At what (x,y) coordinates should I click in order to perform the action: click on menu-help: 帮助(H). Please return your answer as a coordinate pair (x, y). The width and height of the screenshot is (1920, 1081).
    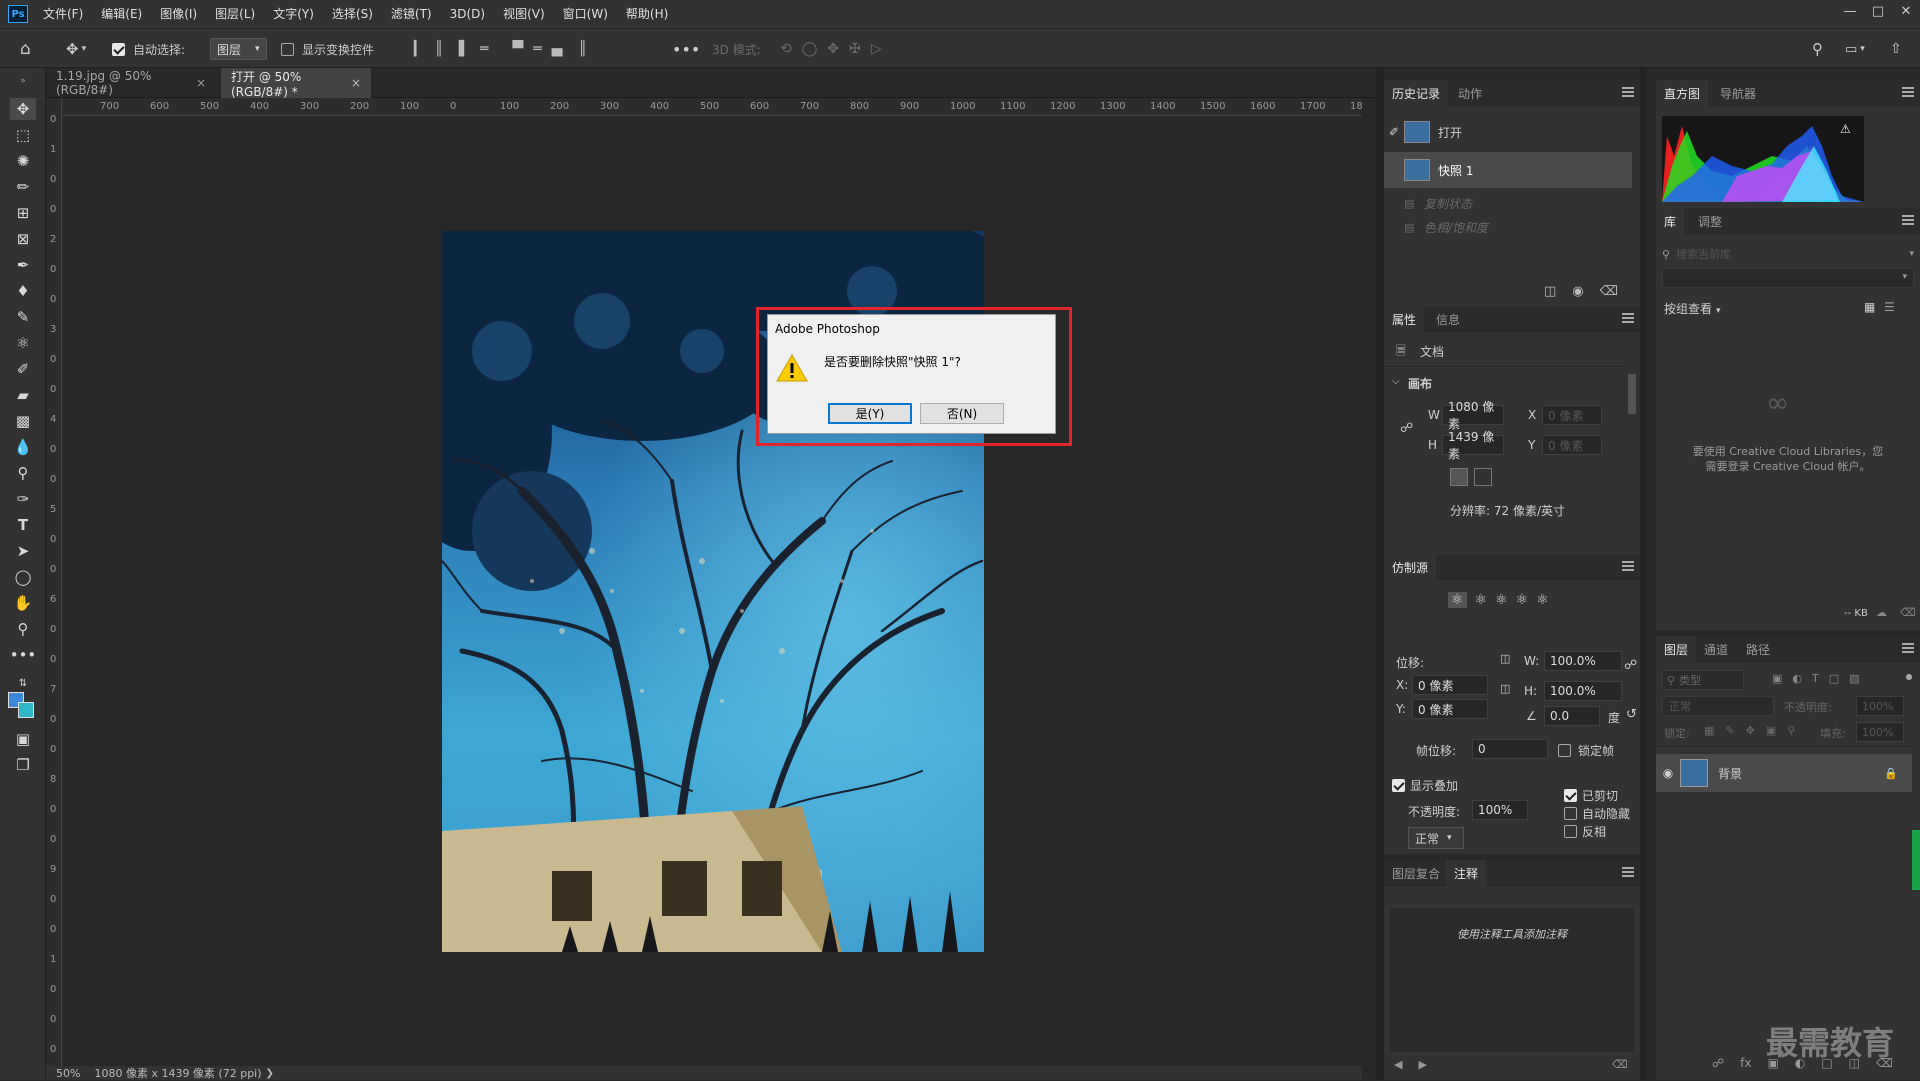
    Looking at the image, I should click on (647, 14).